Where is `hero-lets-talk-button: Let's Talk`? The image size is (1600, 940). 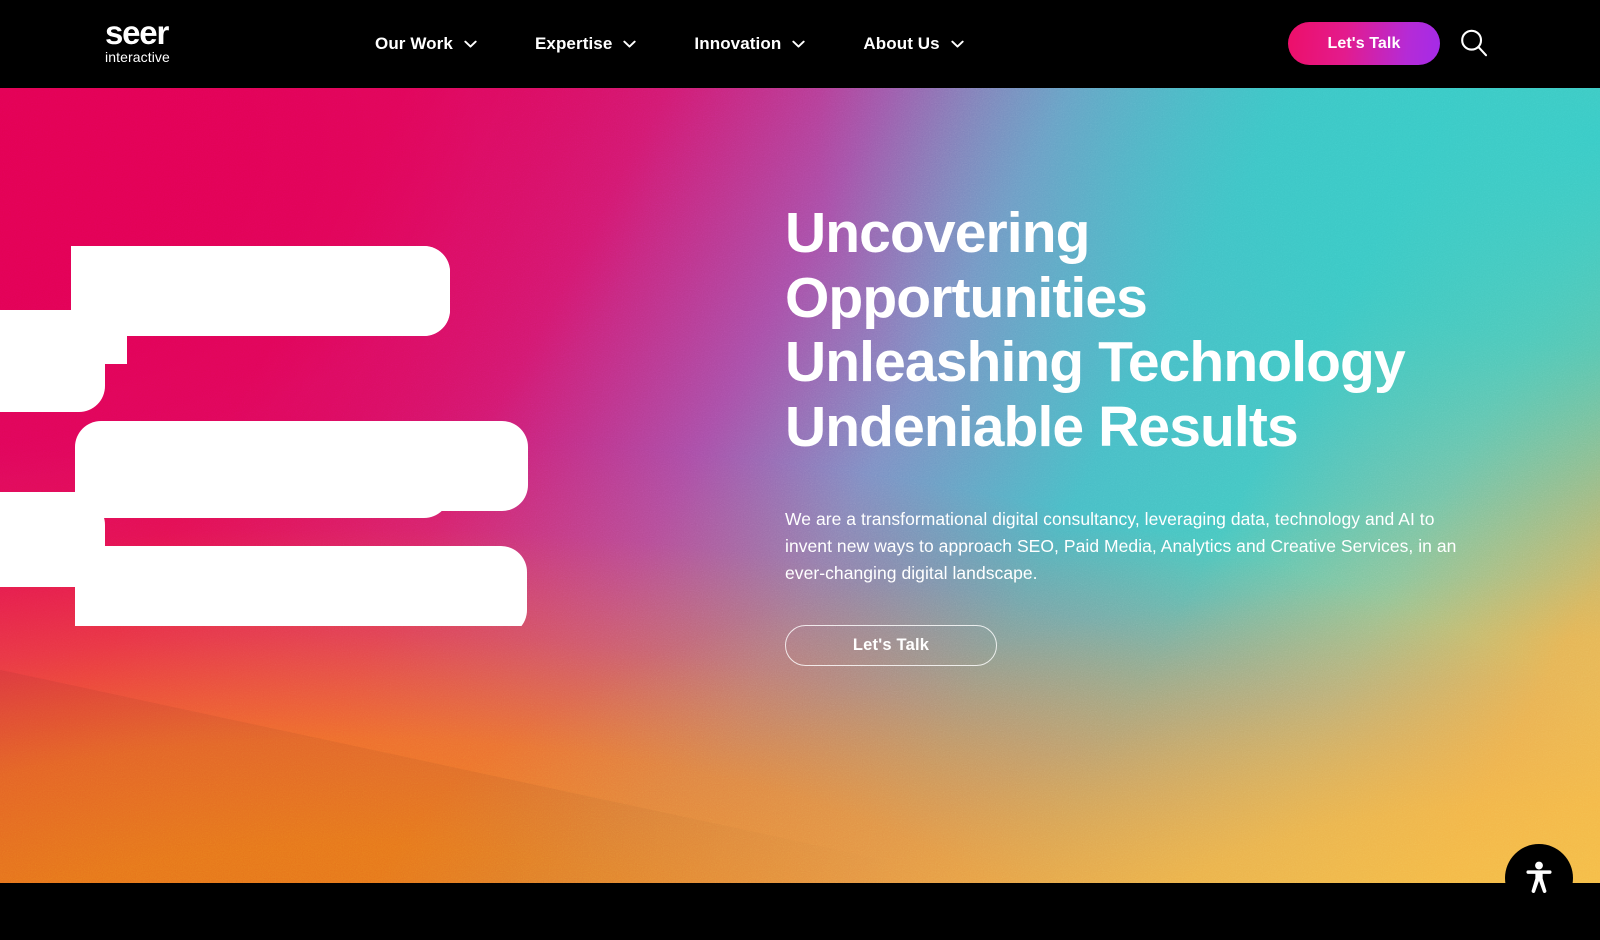
hero-lets-talk-button: Let's Talk is located at coordinates (891, 645).